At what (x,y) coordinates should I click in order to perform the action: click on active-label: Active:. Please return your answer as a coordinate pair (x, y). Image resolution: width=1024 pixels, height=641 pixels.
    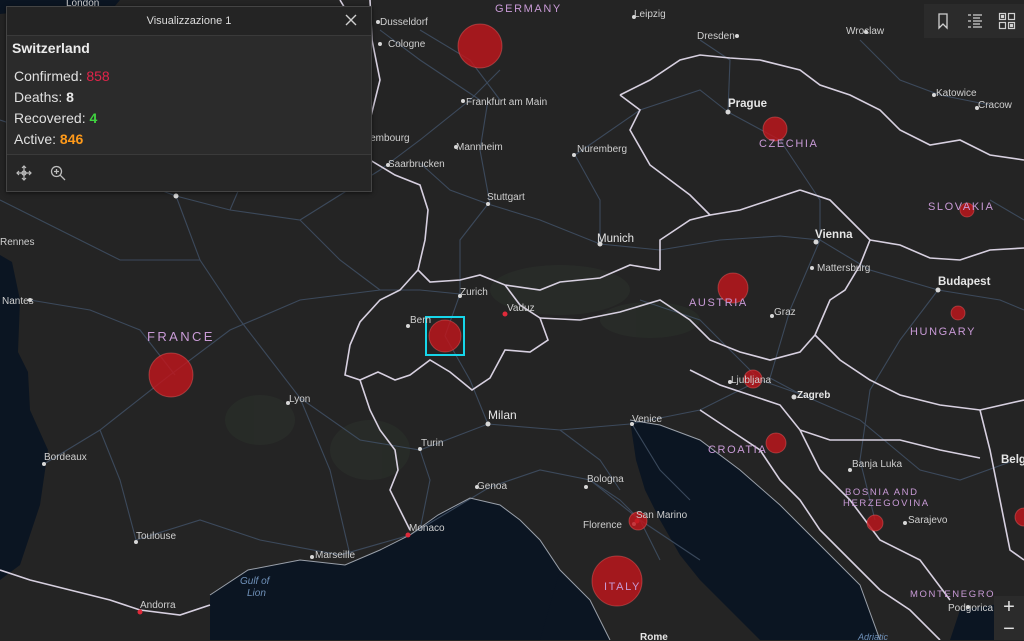
    Looking at the image, I should click on (35, 139).